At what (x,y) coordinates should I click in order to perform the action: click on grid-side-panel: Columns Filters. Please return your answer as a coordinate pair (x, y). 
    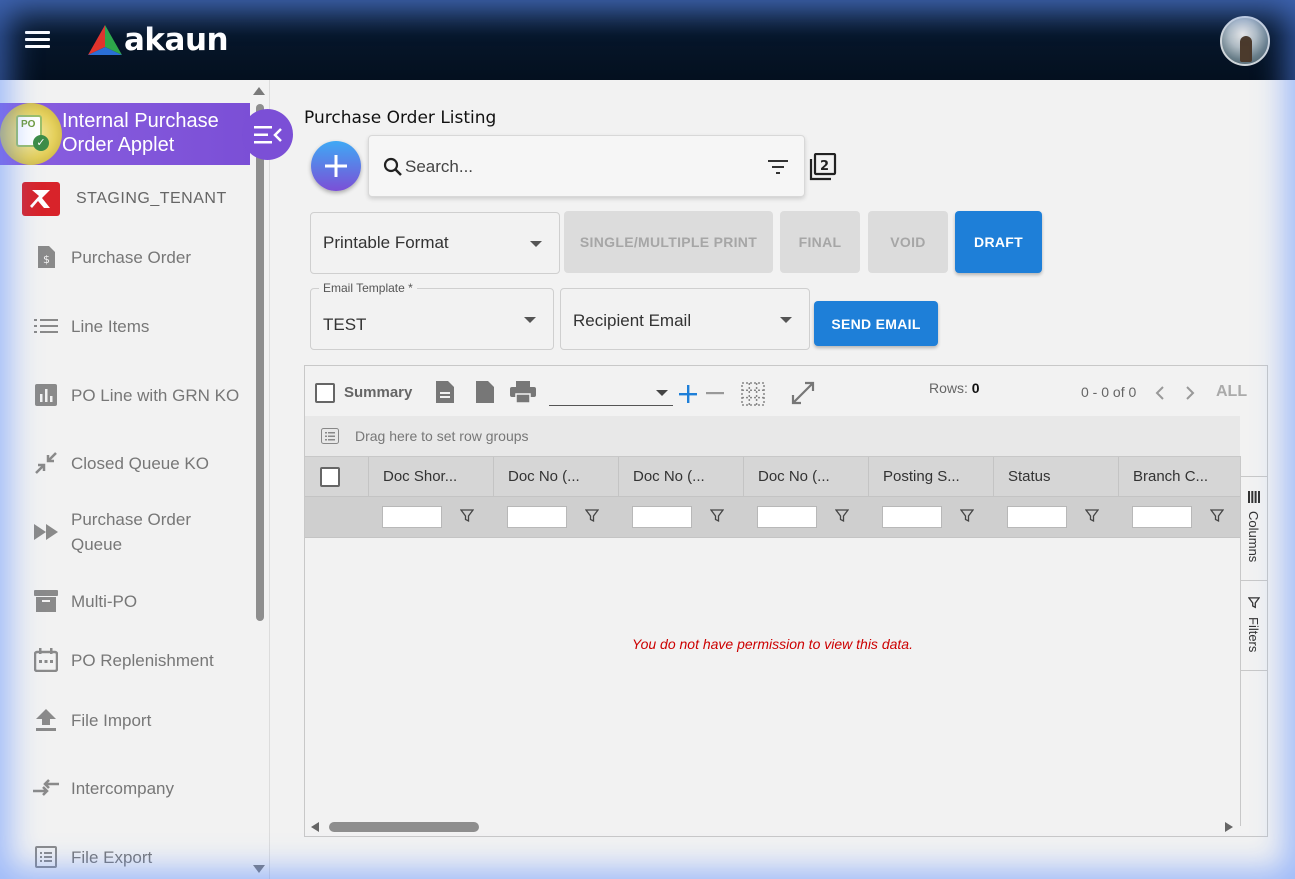
    Looking at the image, I should click on (1254, 641).